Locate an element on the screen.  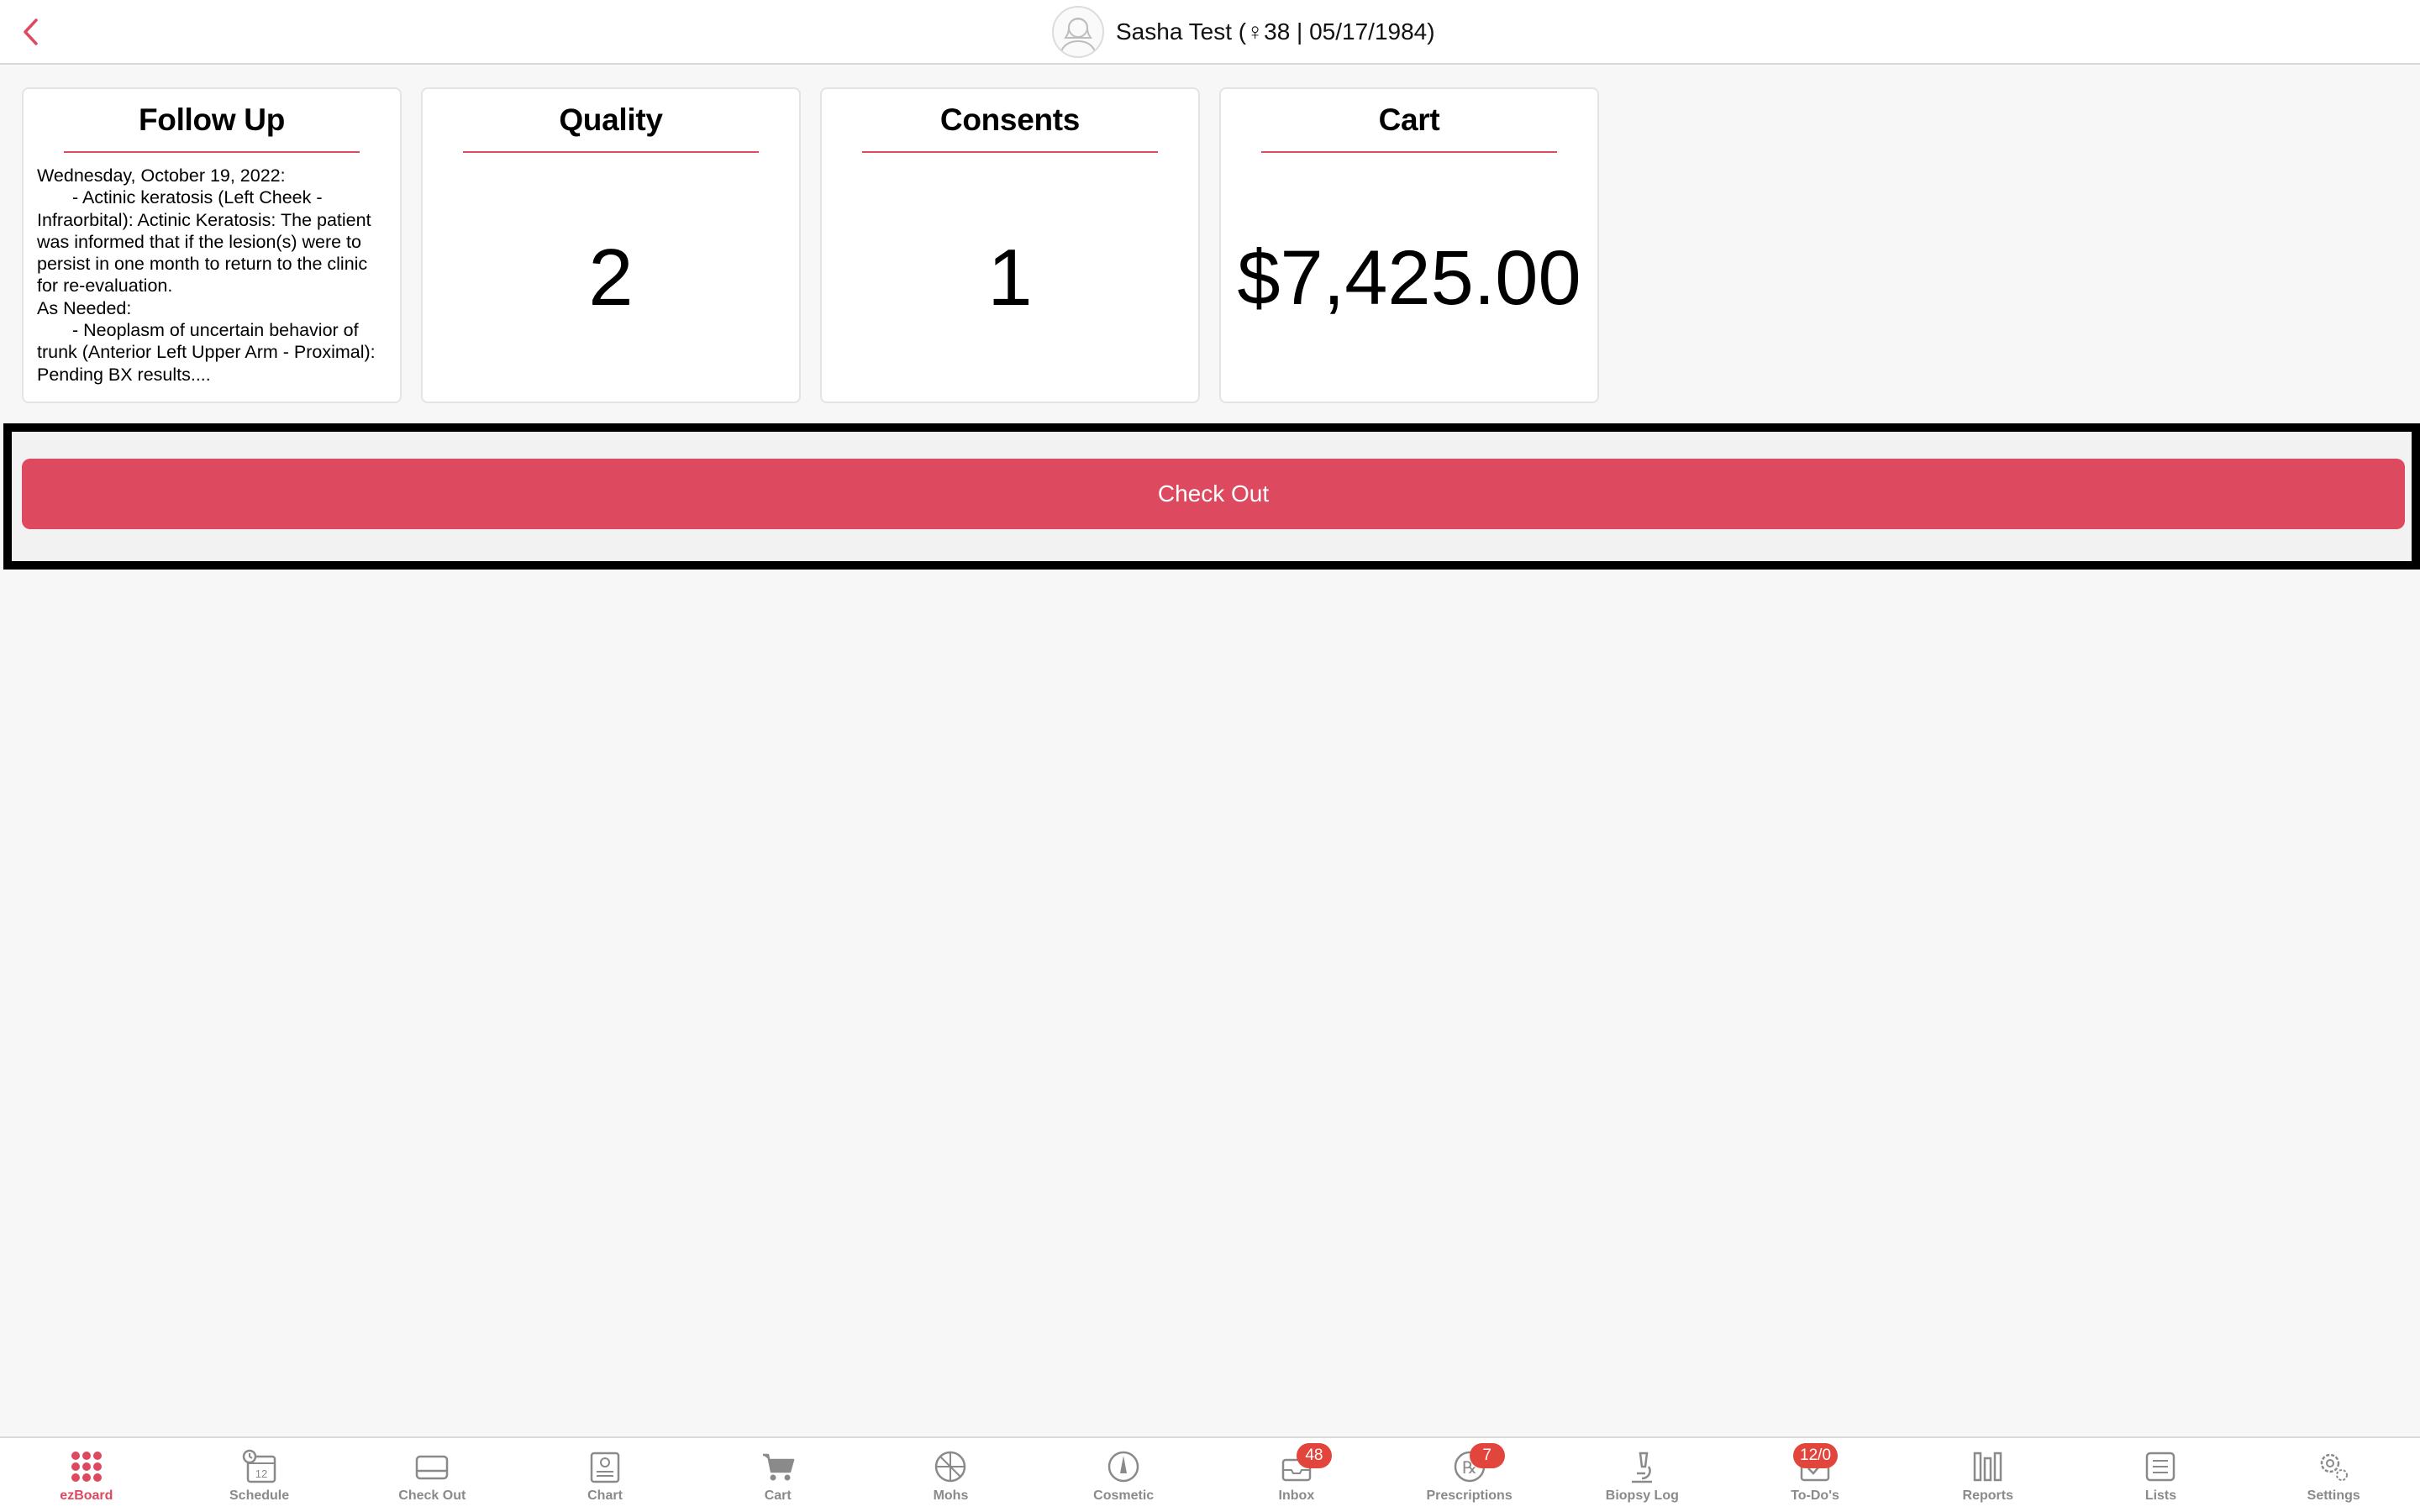
person-icon is located at coordinates (1078, 36).